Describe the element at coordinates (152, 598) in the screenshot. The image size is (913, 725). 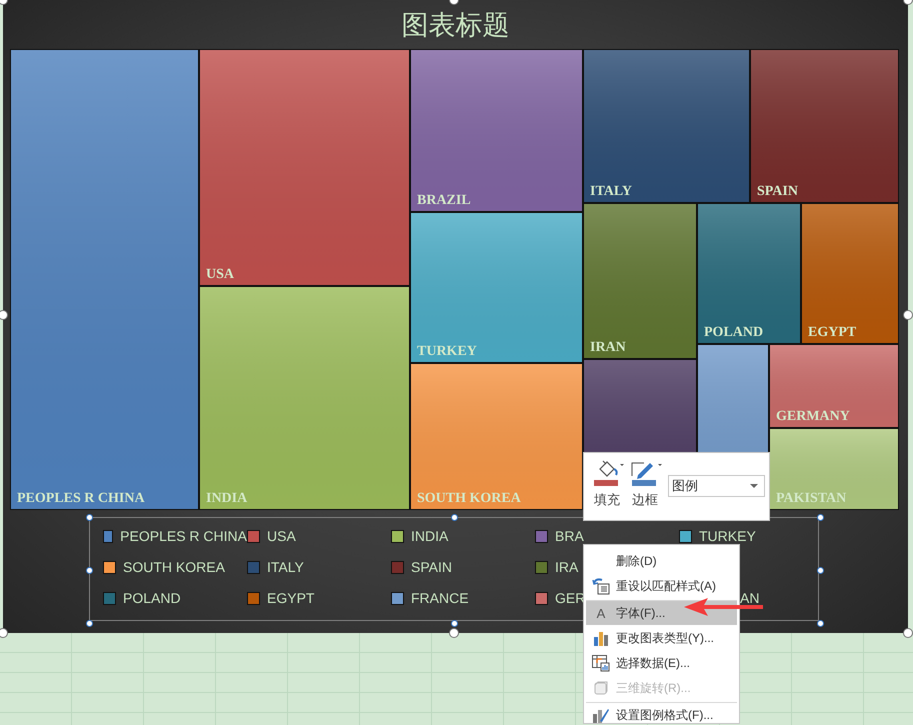
I see `legend-label: POLAND` at that location.